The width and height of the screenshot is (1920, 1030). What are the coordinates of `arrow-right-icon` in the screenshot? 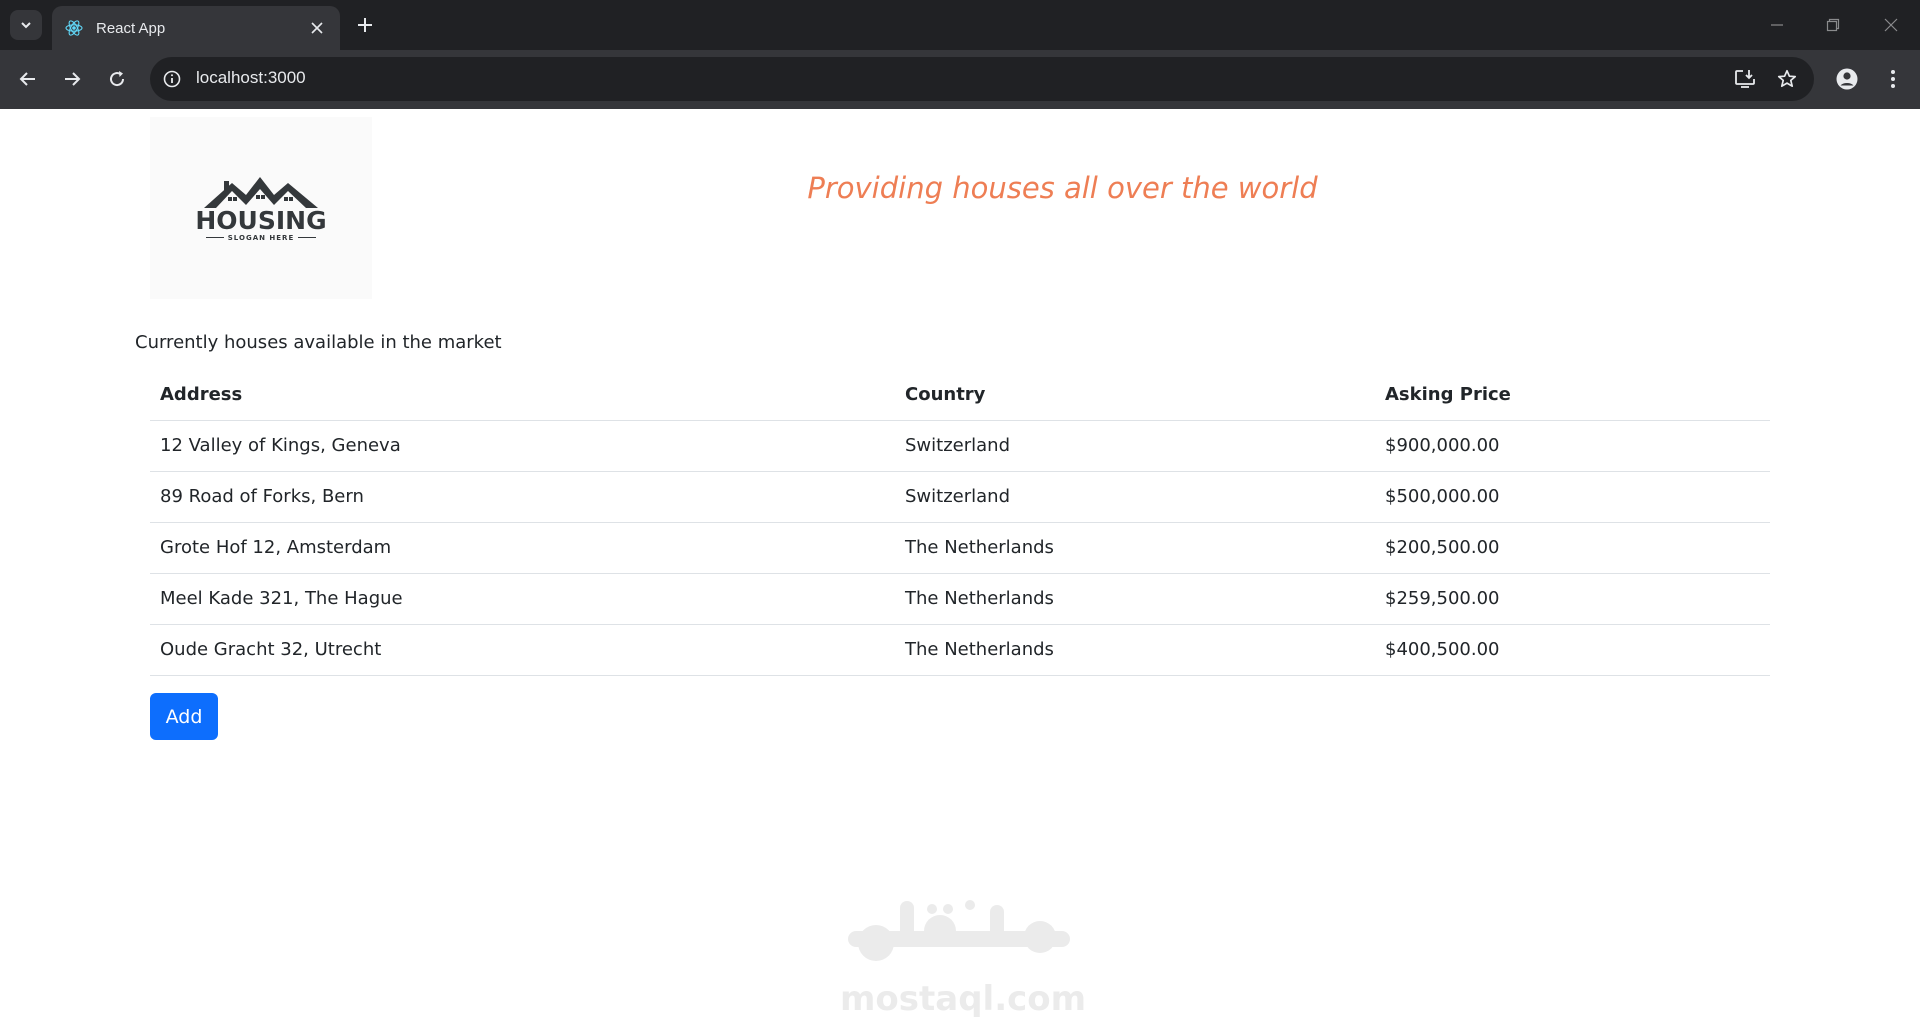 It's located at (73, 79).